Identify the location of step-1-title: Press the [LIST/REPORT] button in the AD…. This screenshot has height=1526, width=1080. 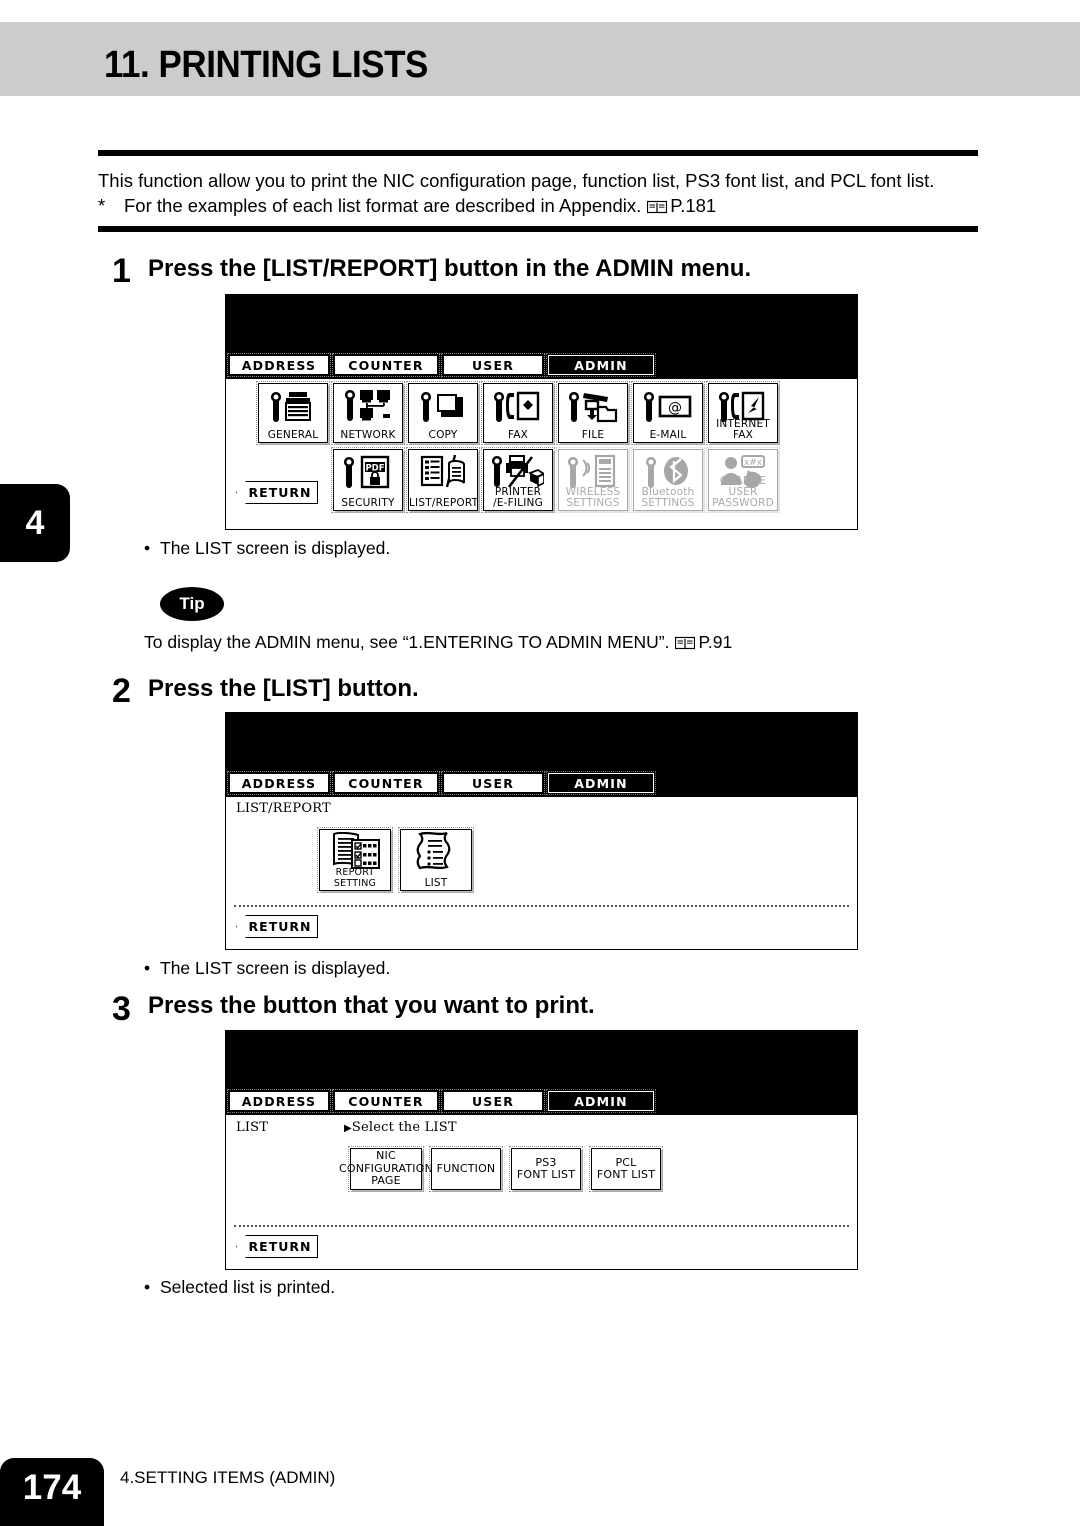
(450, 268).